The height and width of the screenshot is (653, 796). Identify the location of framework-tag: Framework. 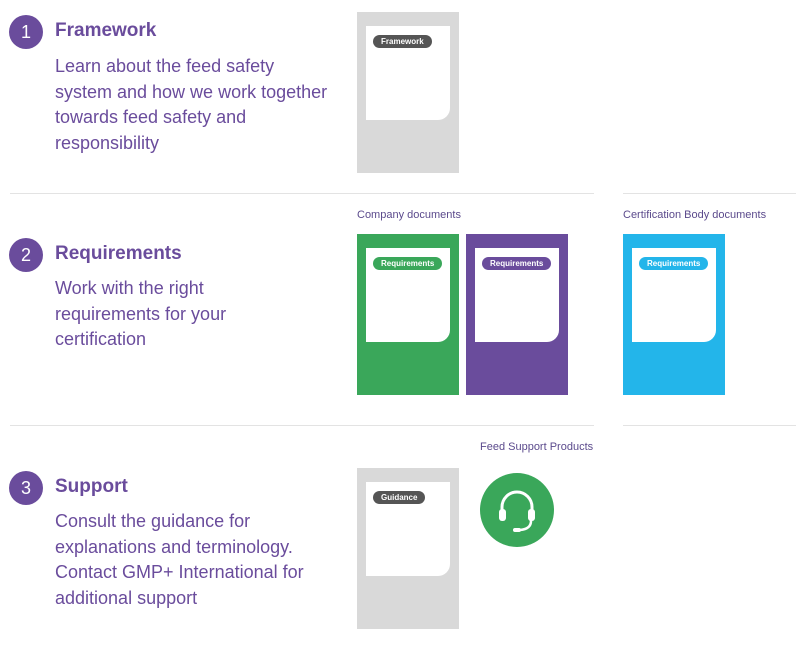
(402, 41).